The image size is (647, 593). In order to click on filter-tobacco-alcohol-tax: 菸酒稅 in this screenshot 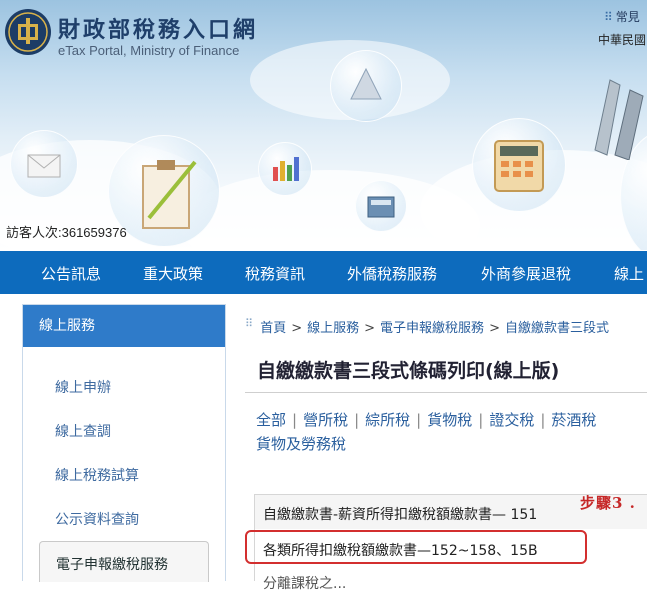, I will do `click(573, 420)`.